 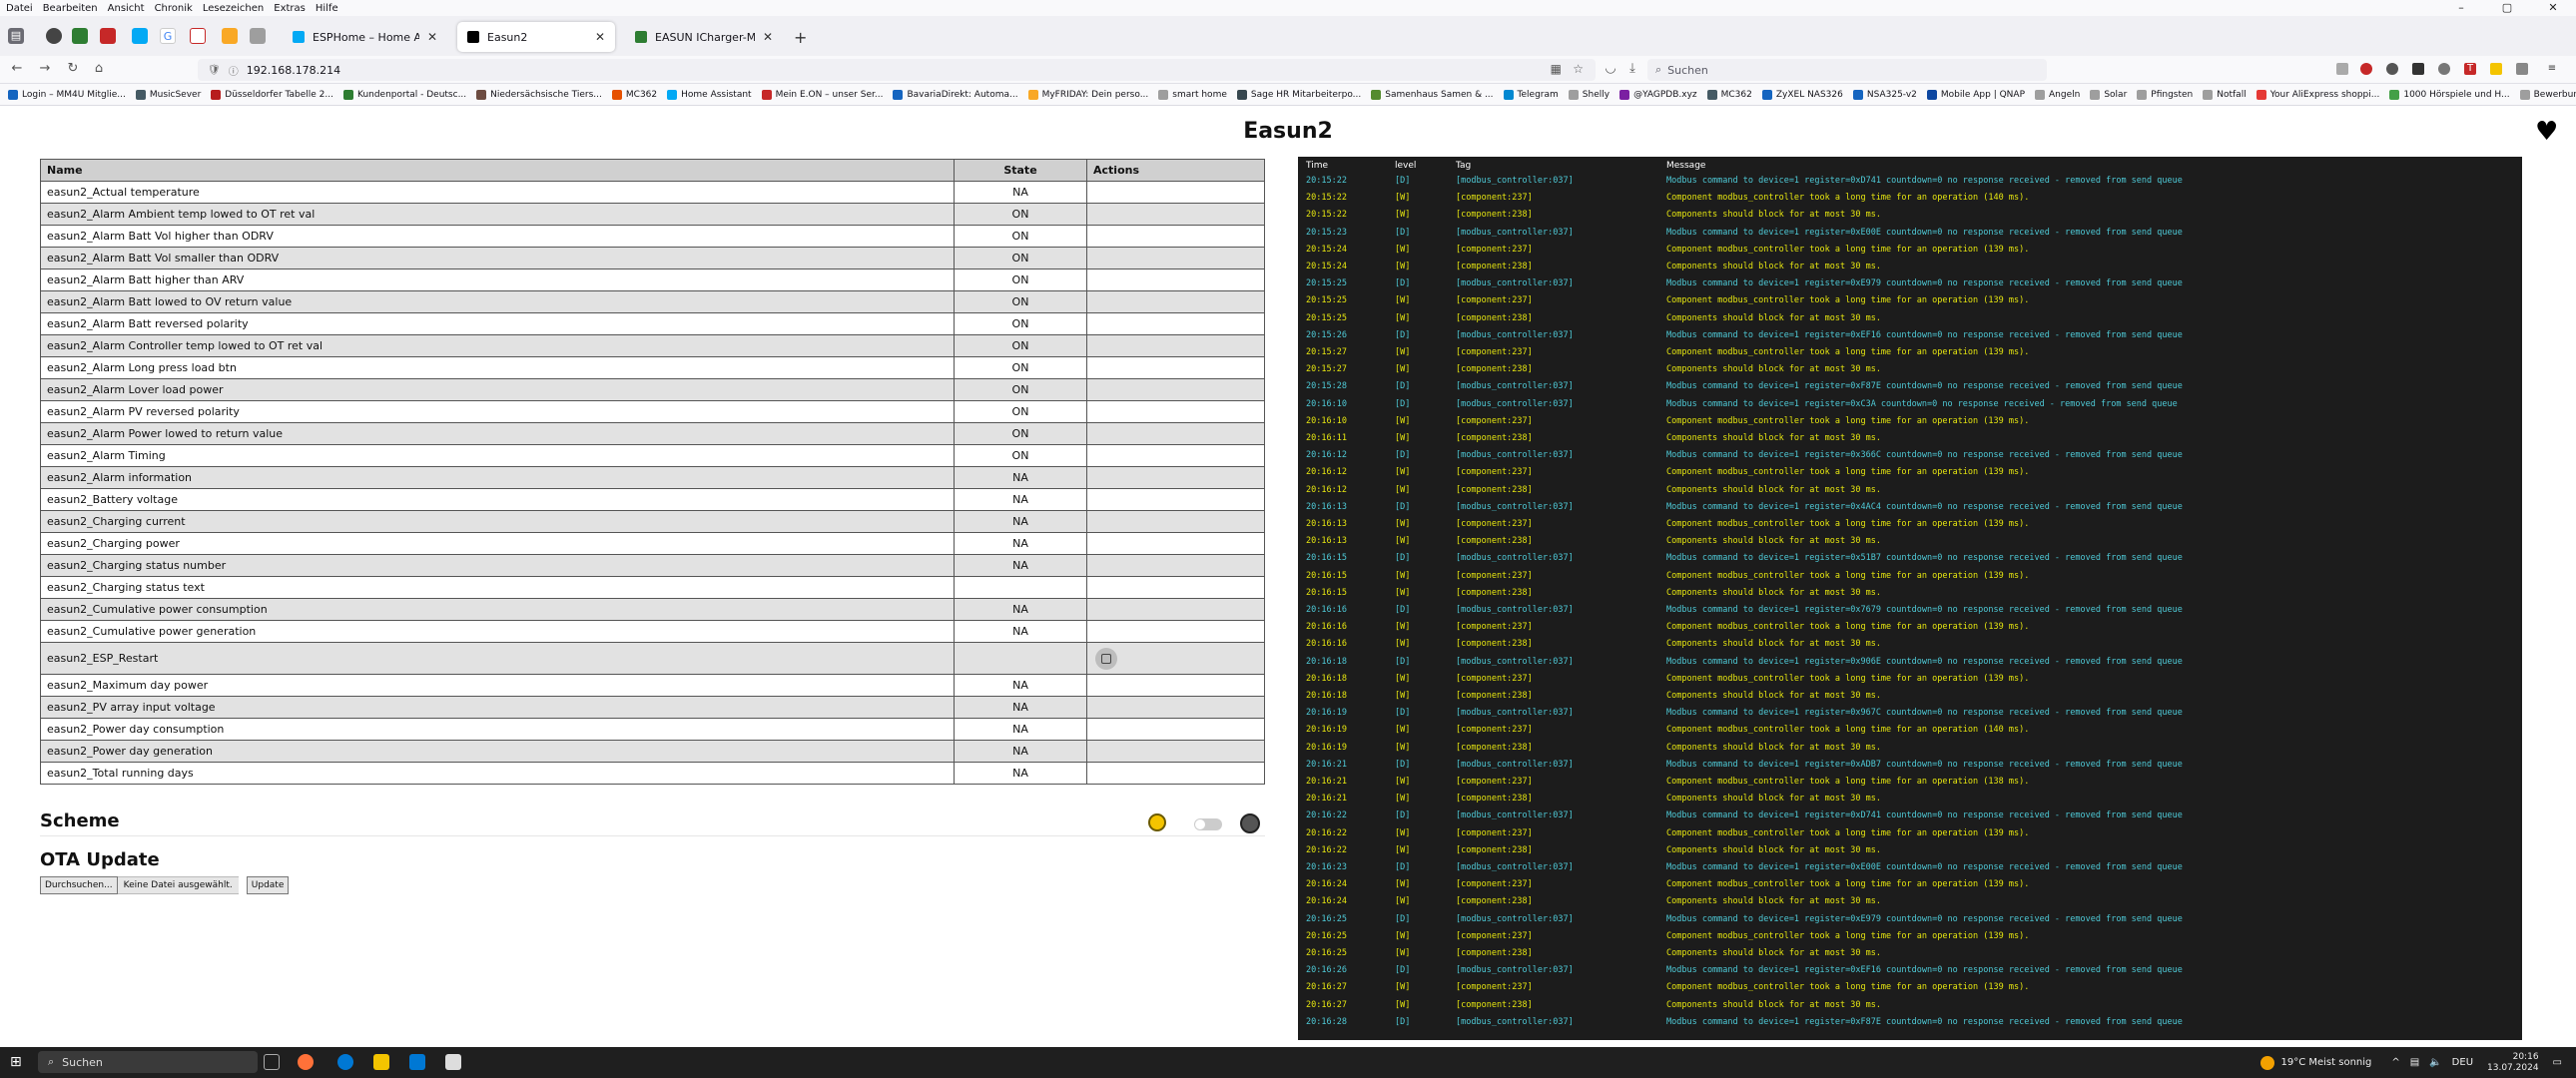 I want to click on clock-icon, so click(x=2444, y=69).